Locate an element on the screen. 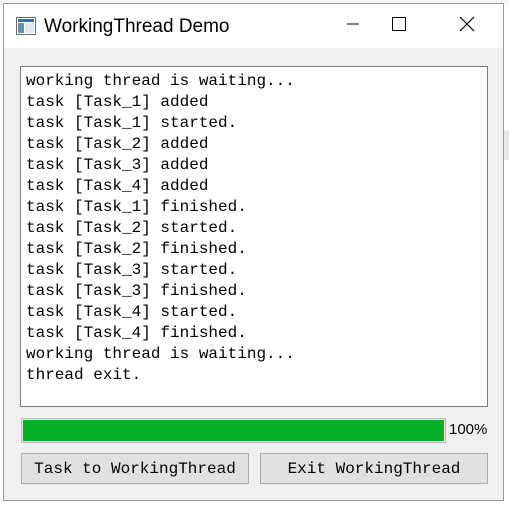 This screenshot has width=509, height=506. log-line: task [Task_3] started. is located at coordinates (132, 270).